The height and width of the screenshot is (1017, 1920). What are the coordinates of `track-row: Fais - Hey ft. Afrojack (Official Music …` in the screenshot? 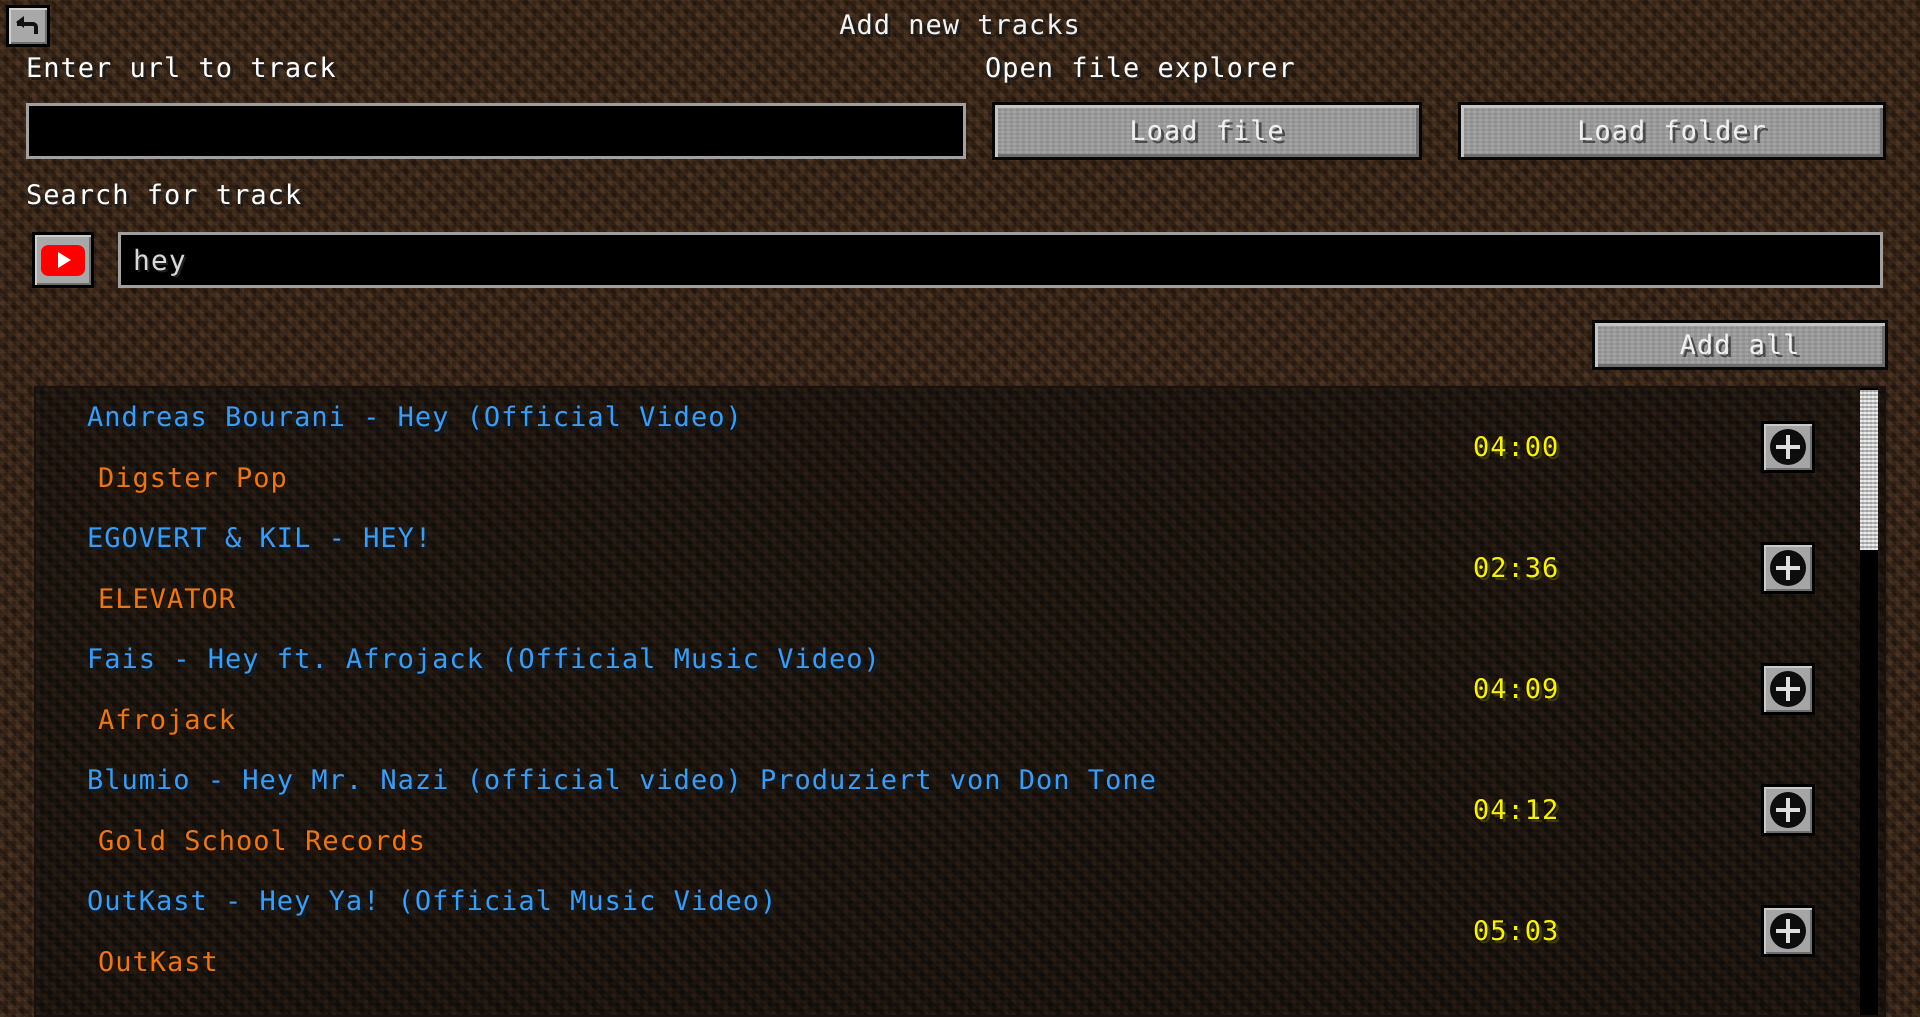 It's located at (960, 690).